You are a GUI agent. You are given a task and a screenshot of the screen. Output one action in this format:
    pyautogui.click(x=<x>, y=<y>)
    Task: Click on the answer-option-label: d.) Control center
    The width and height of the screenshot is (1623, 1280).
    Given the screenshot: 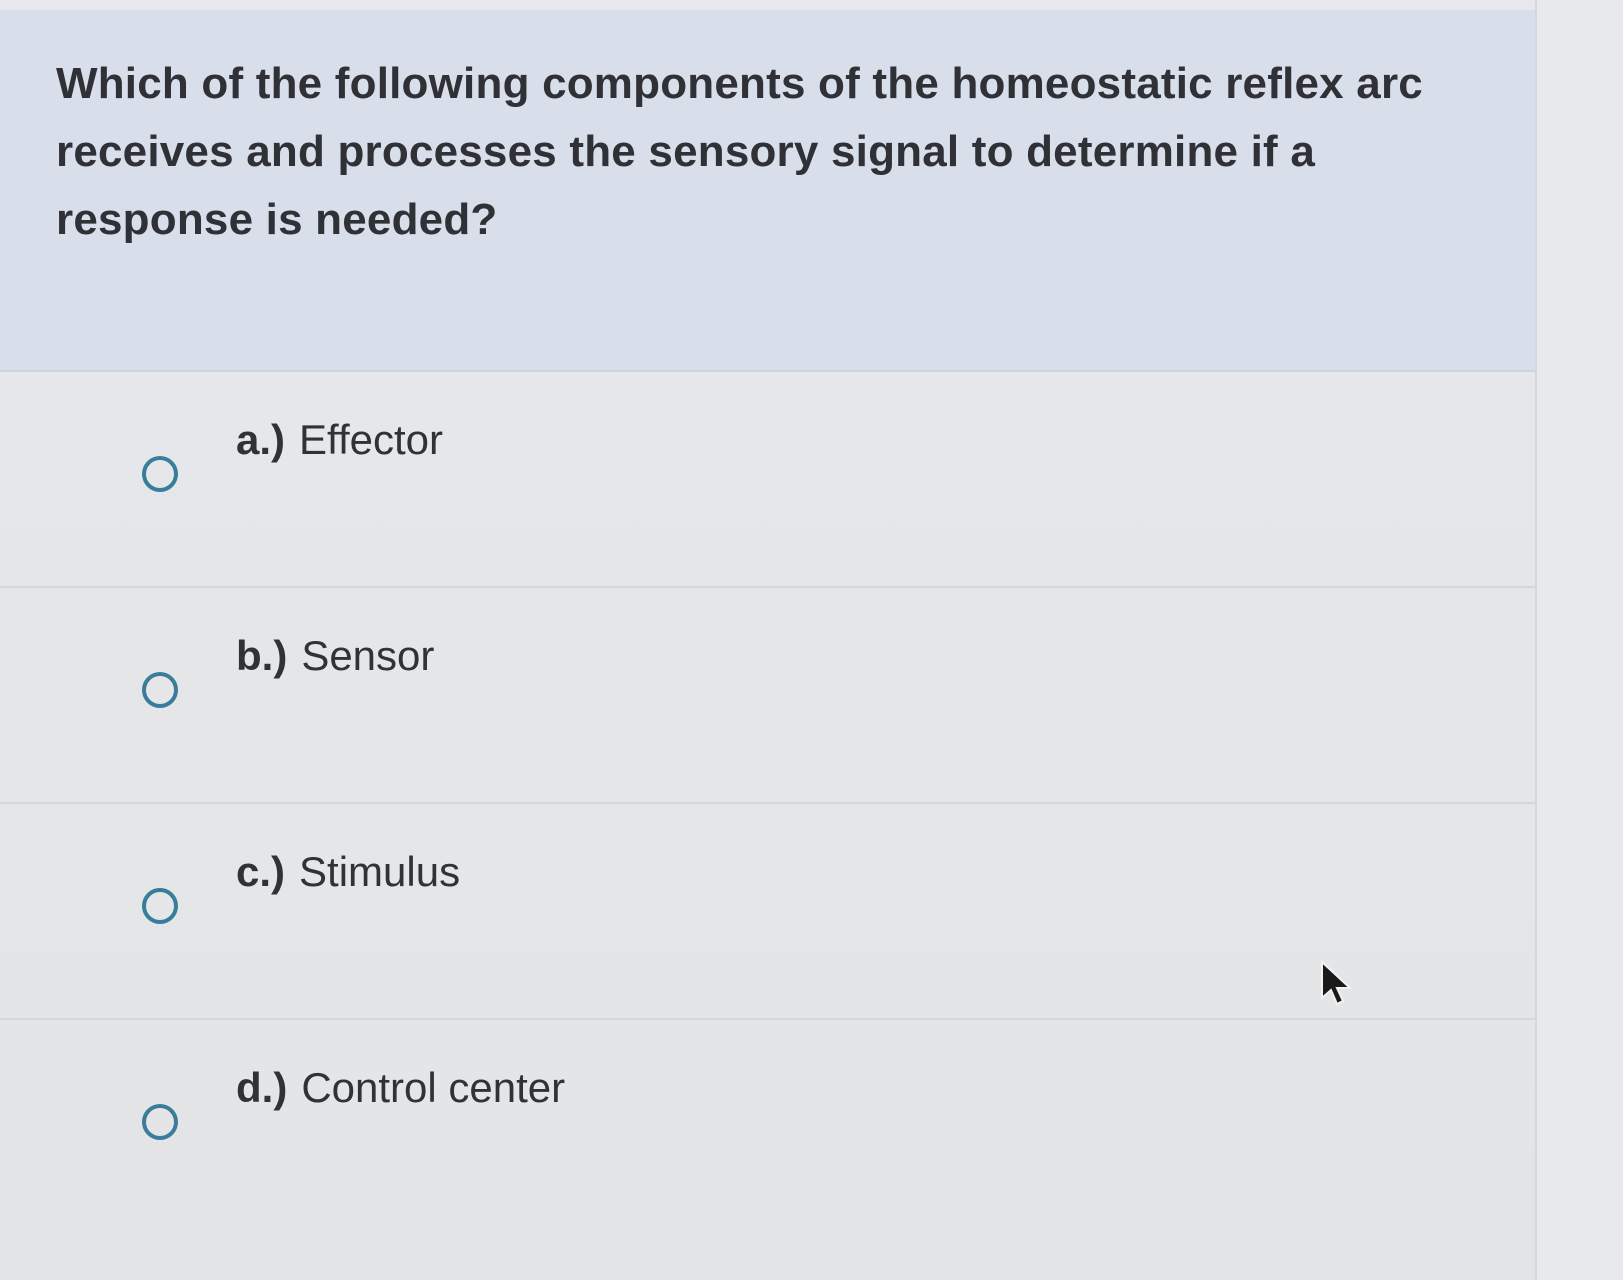 What is the action you would take?
    pyautogui.click(x=400, y=1088)
    